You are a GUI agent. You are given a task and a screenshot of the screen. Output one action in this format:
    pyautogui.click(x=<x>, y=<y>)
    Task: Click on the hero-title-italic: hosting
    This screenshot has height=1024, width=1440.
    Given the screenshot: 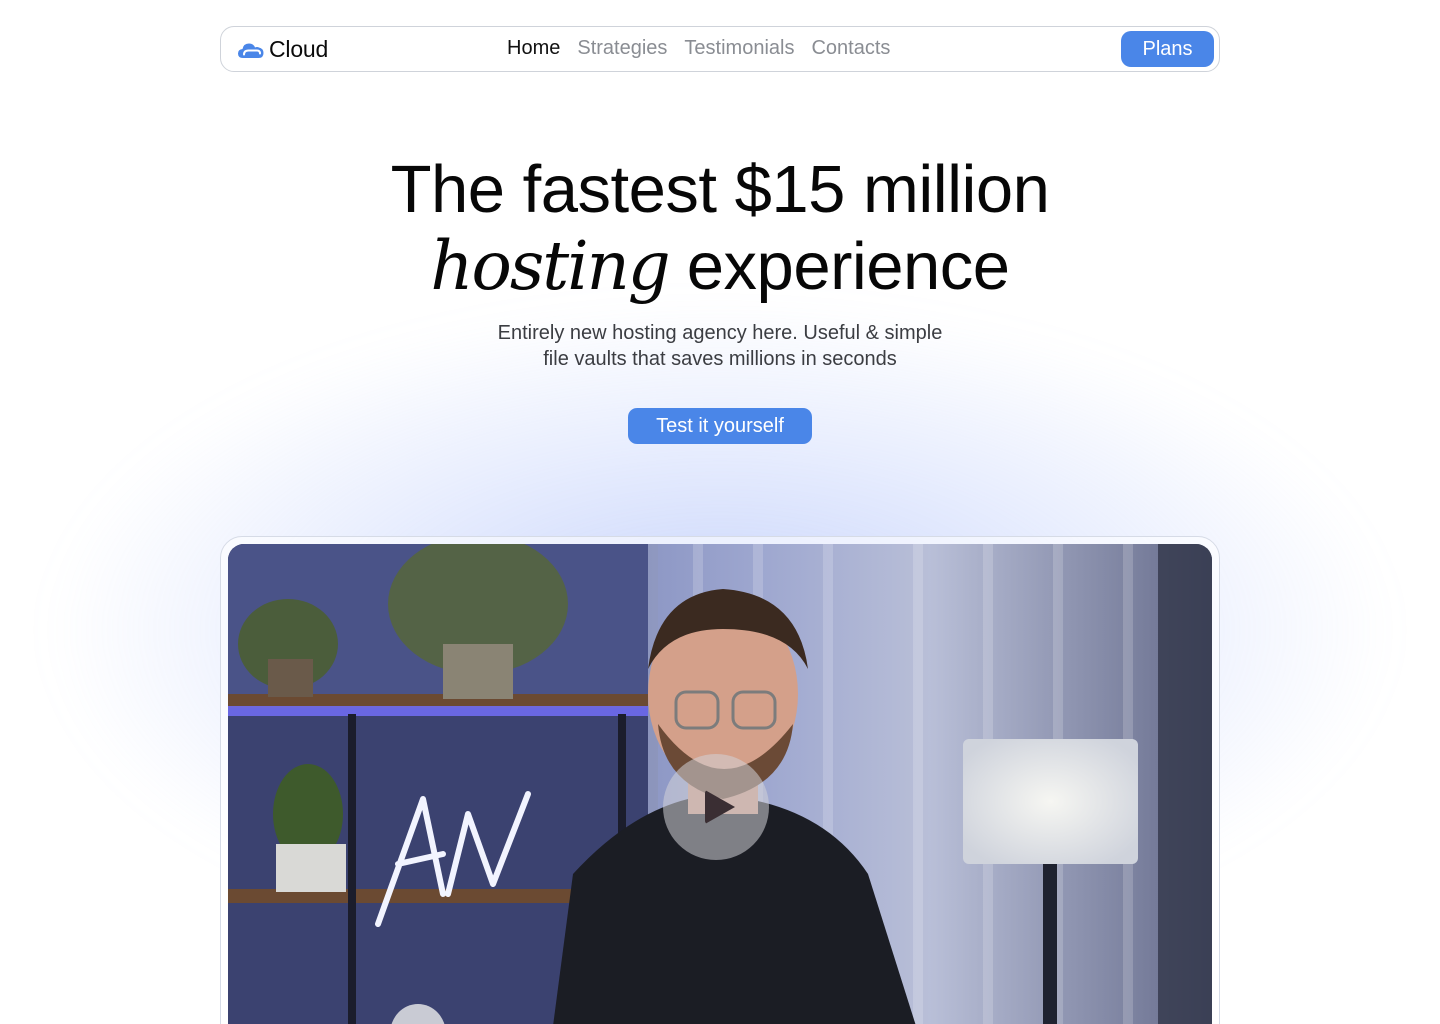 What is the action you would take?
    pyautogui.click(x=550, y=266)
    